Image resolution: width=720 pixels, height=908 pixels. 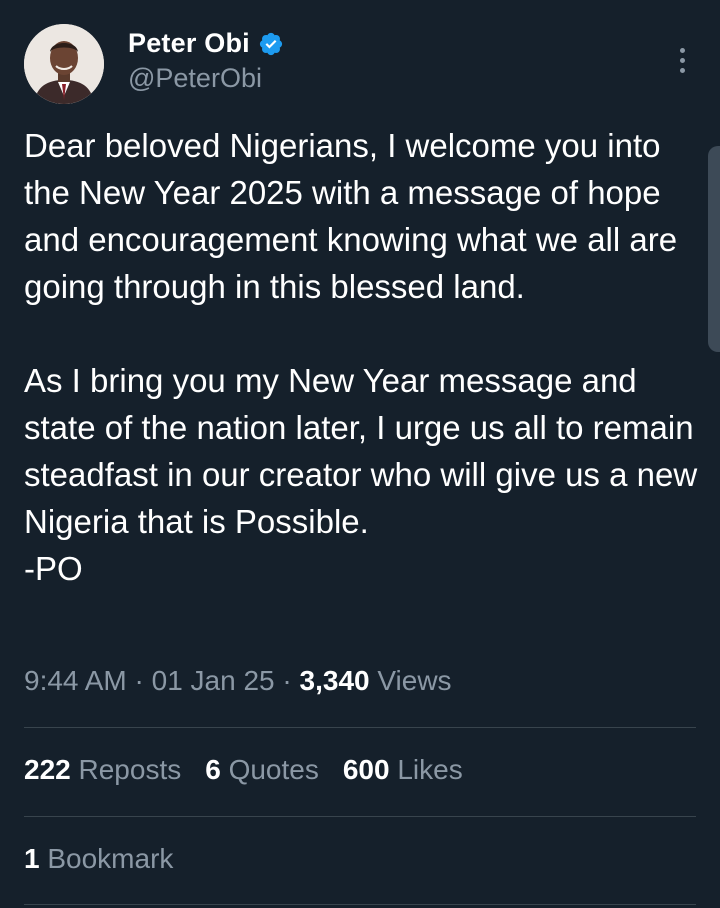 I want to click on avatar, so click(x=64, y=64).